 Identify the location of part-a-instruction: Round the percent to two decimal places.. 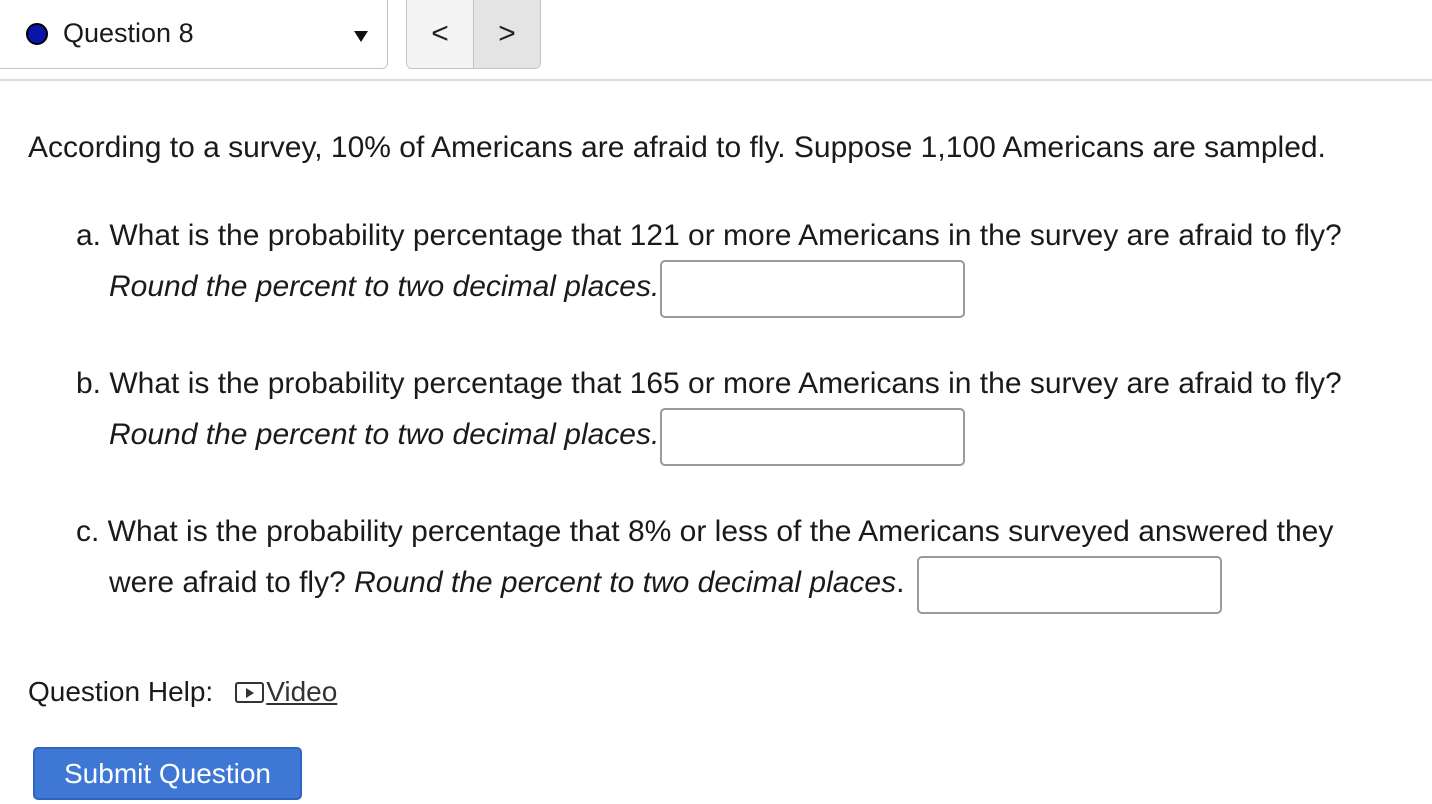
(384, 286).